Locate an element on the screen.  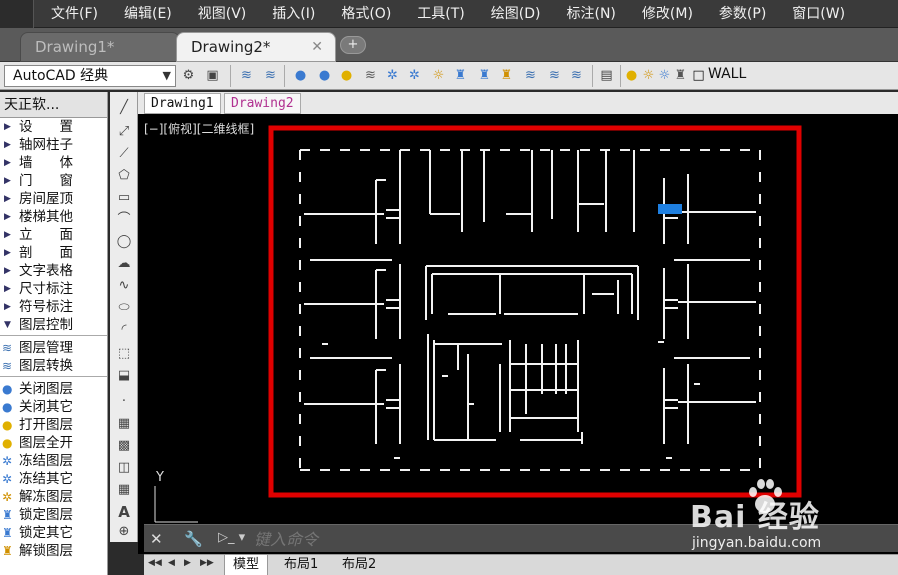
layer-vp-freeze-icon: ☼ is located at coordinates (664, 75).